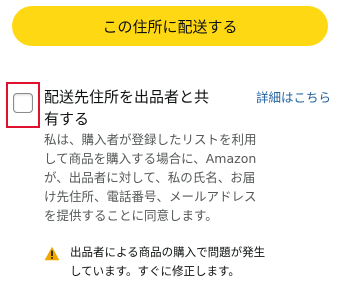 The height and width of the screenshot is (302, 340). What do you see at coordinates (170, 26) in the screenshot?
I see `deliver-to-this-address-button: この住所に配送する` at bounding box center [170, 26].